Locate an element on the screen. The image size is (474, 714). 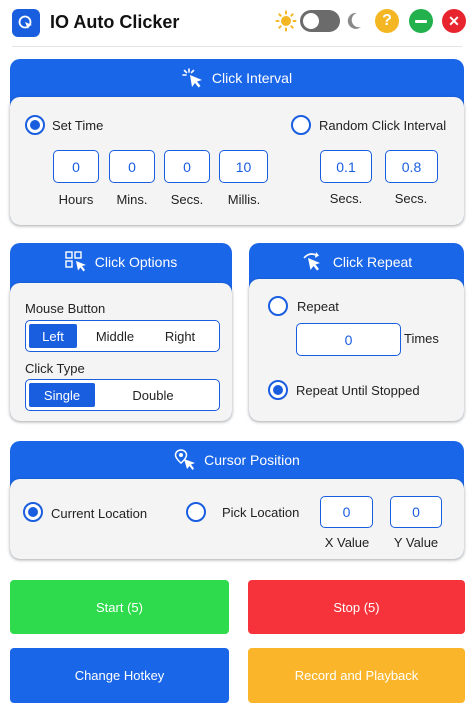
y-value-input: 0 is located at coordinates (416, 512).